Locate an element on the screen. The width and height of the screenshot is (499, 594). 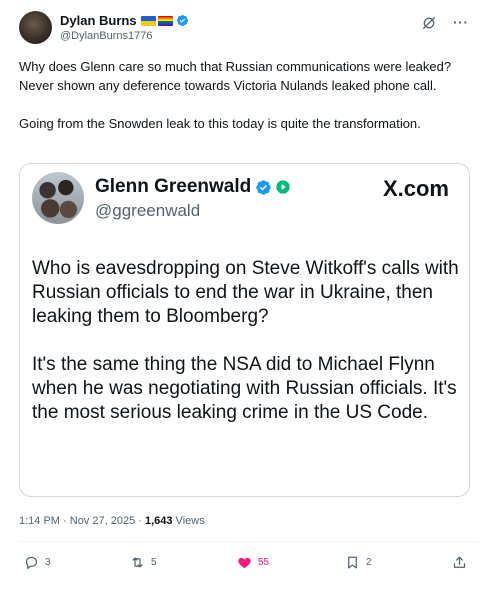
tweet-time: 1:14 PM is located at coordinates (39, 521).